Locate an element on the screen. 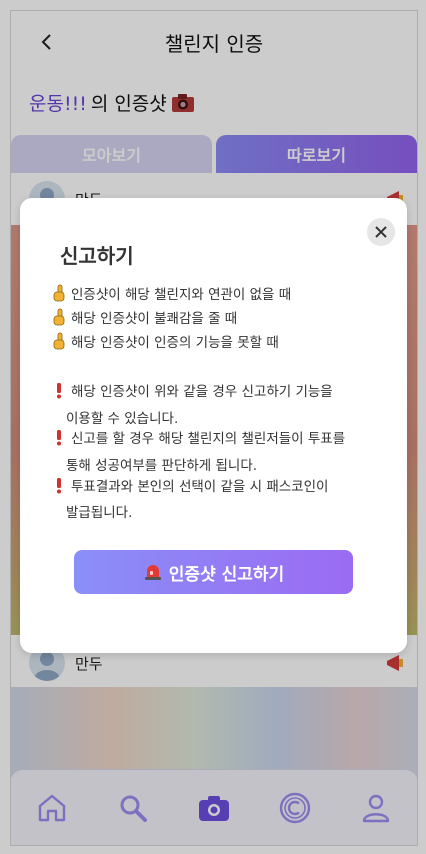 The width and height of the screenshot is (426, 854). reason-item: 해당 인증샷이 불쾌감을 줄 때 is located at coordinates (144, 319).